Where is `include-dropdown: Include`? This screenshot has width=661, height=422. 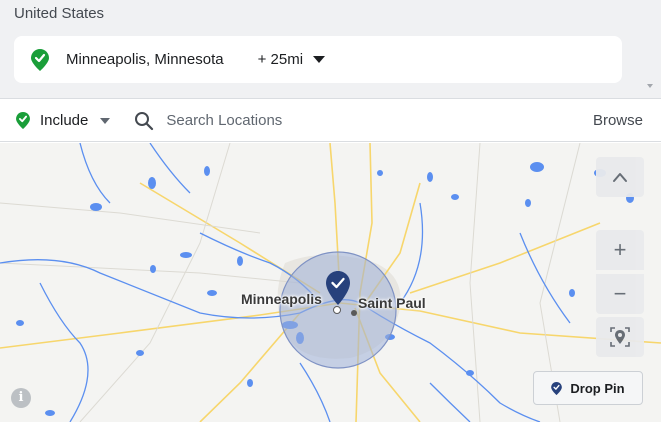
include-dropdown: Include is located at coordinates (63, 120).